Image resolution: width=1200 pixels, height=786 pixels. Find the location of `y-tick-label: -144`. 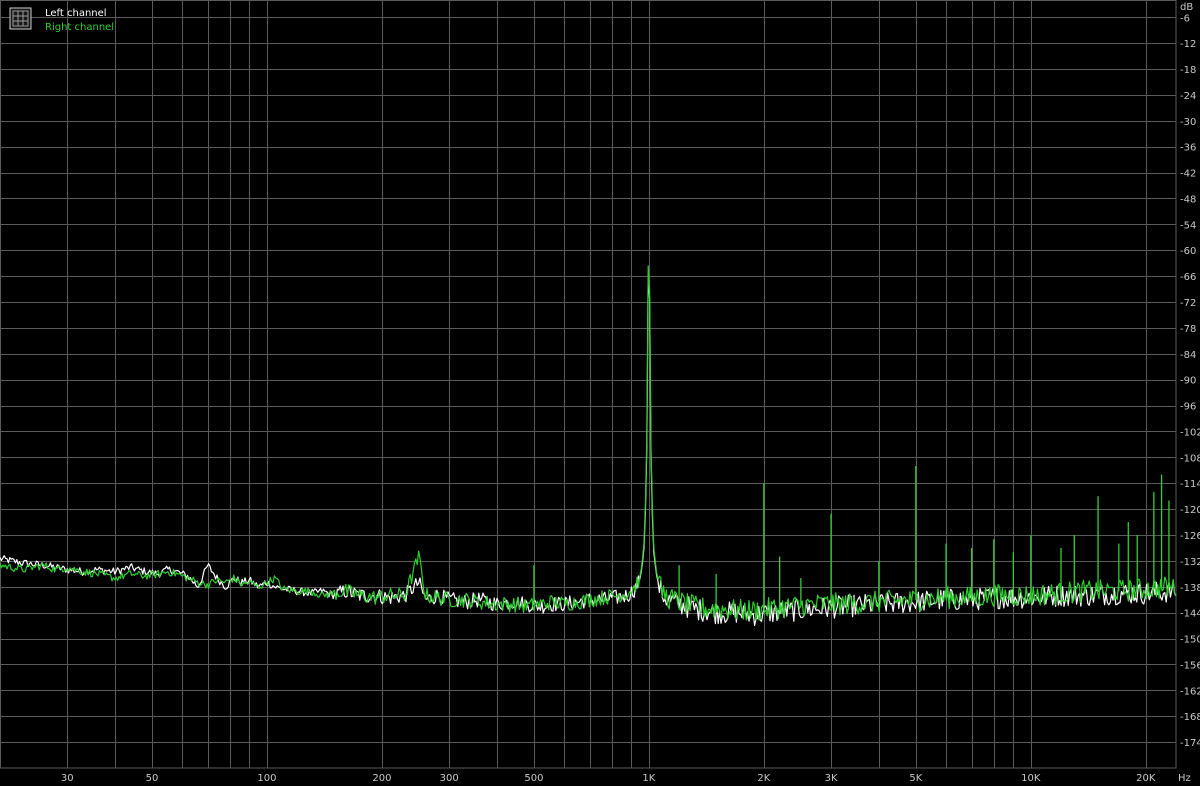

y-tick-label: -144 is located at coordinates (1190, 614).